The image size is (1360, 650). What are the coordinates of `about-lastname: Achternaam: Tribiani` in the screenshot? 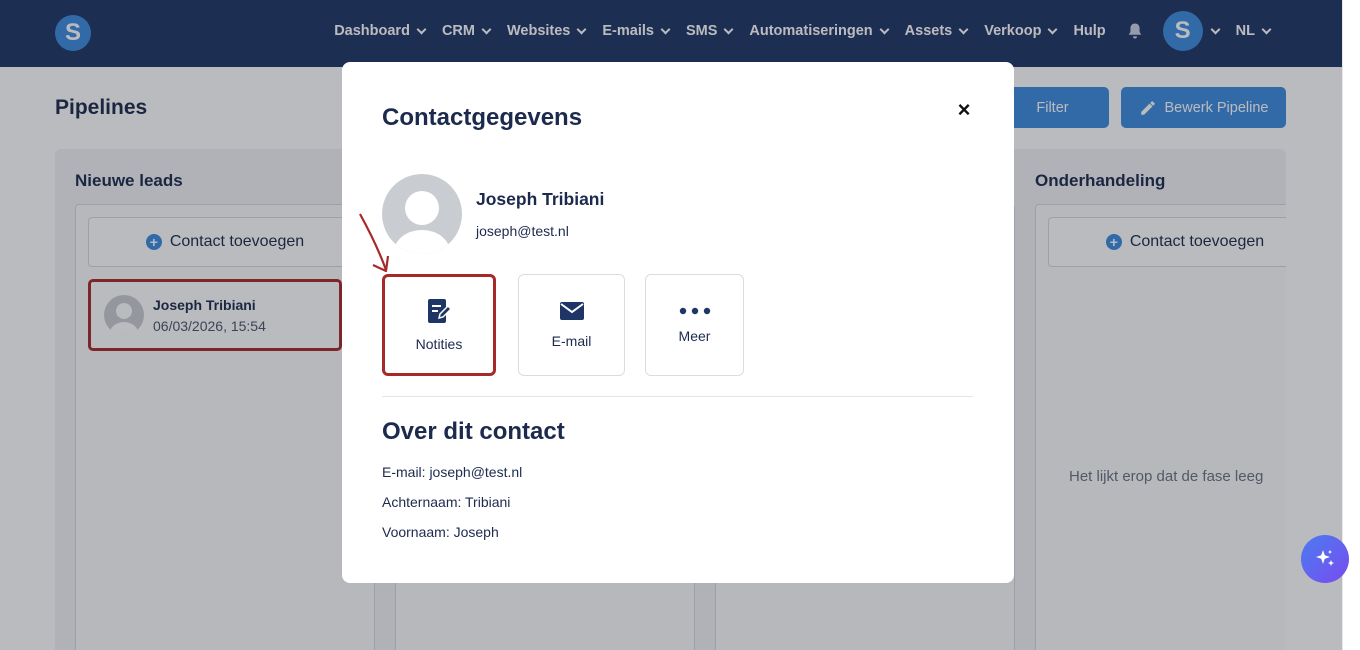 It's located at (446, 502).